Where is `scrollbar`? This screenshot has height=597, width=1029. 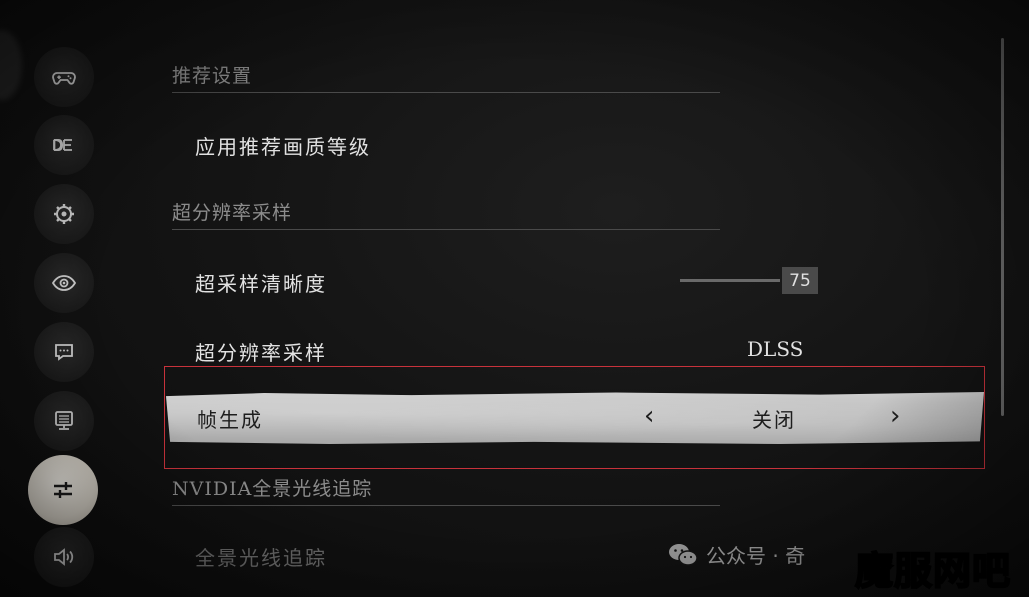 scrollbar is located at coordinates (1002, 227).